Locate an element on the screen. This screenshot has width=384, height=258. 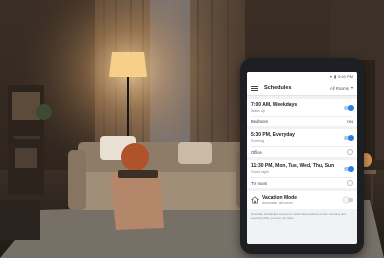
schedule-device: Office is located at coordinates (256, 152).